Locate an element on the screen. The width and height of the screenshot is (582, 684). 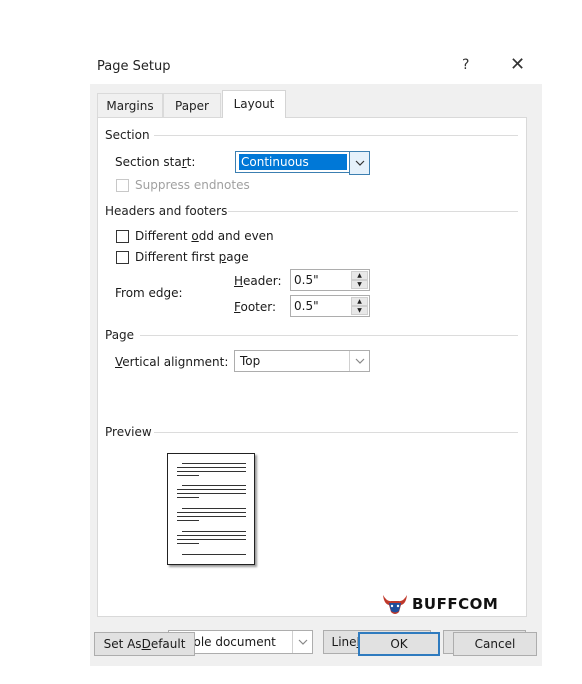
tab-paper: Paper is located at coordinates (192, 105).